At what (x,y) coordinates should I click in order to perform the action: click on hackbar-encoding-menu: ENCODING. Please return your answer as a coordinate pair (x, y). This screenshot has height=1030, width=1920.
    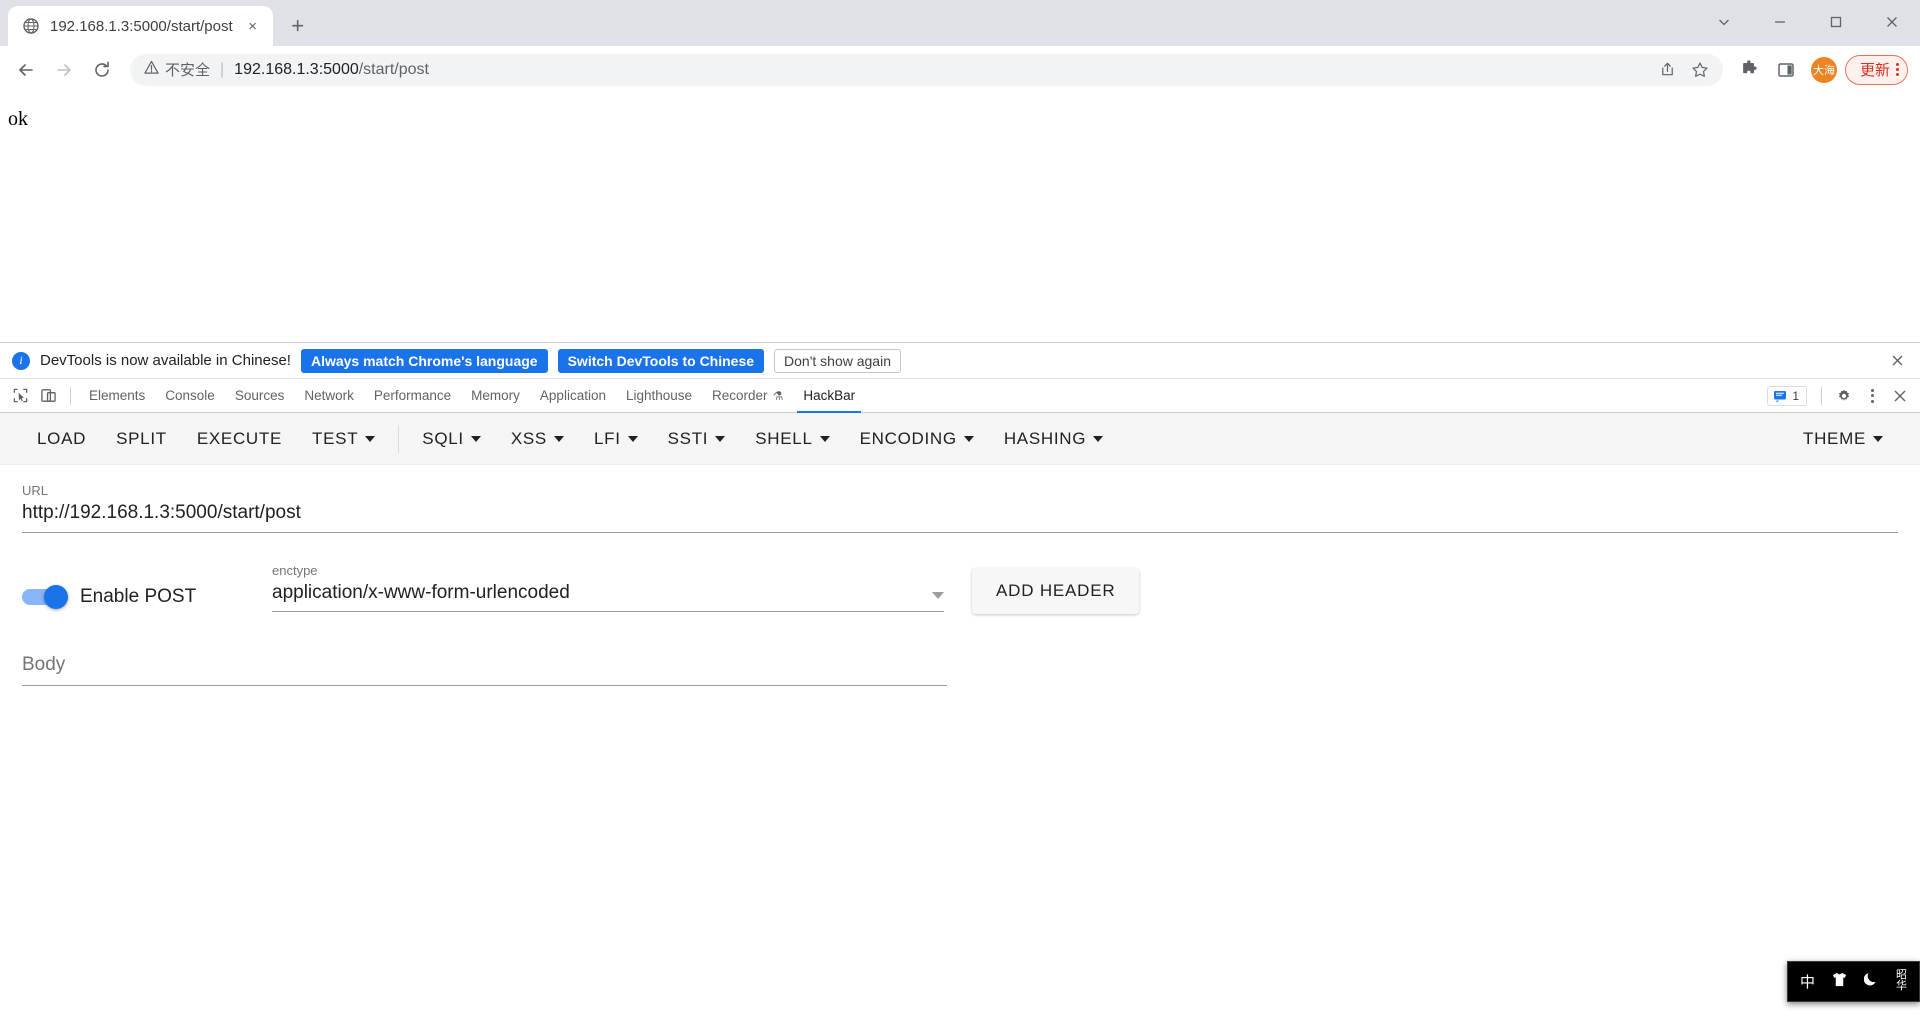
    Looking at the image, I should click on (917, 439).